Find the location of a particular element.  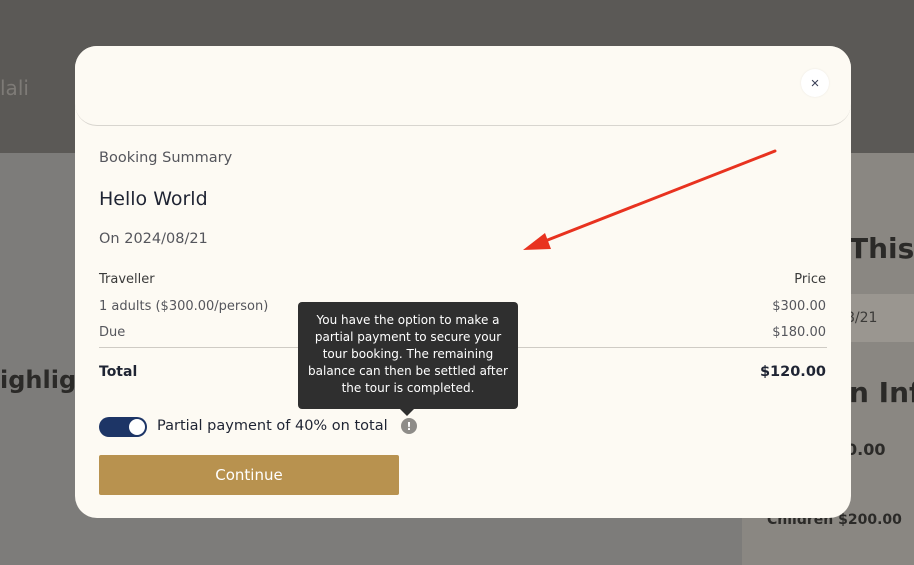

adults-line-label: 1 adults ($300.00/person) is located at coordinates (184, 306).